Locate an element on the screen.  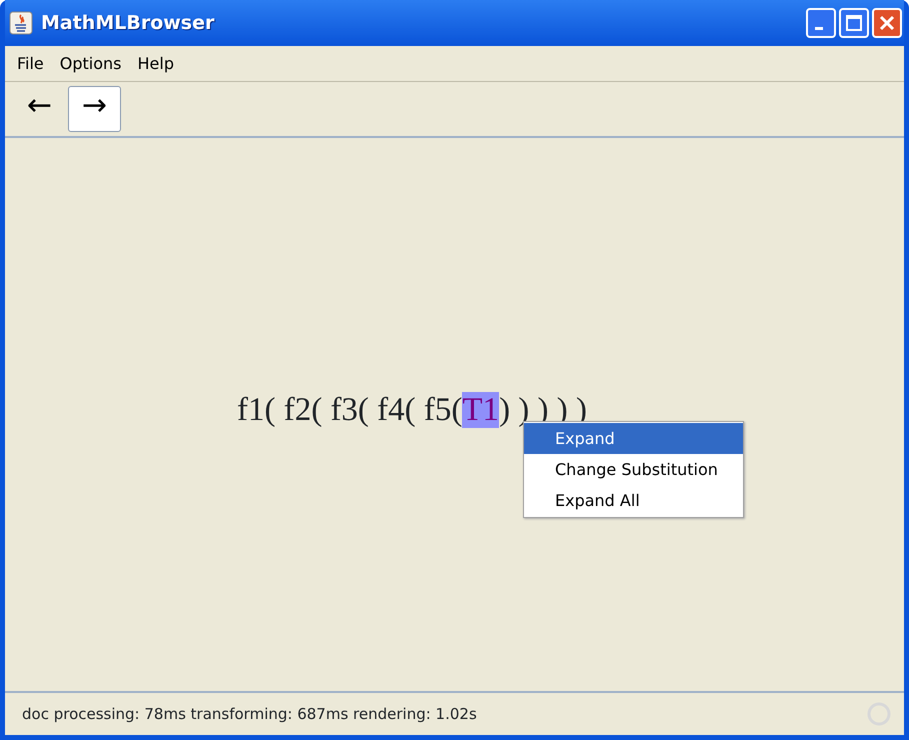
menu-item: Expand is located at coordinates (633, 438).